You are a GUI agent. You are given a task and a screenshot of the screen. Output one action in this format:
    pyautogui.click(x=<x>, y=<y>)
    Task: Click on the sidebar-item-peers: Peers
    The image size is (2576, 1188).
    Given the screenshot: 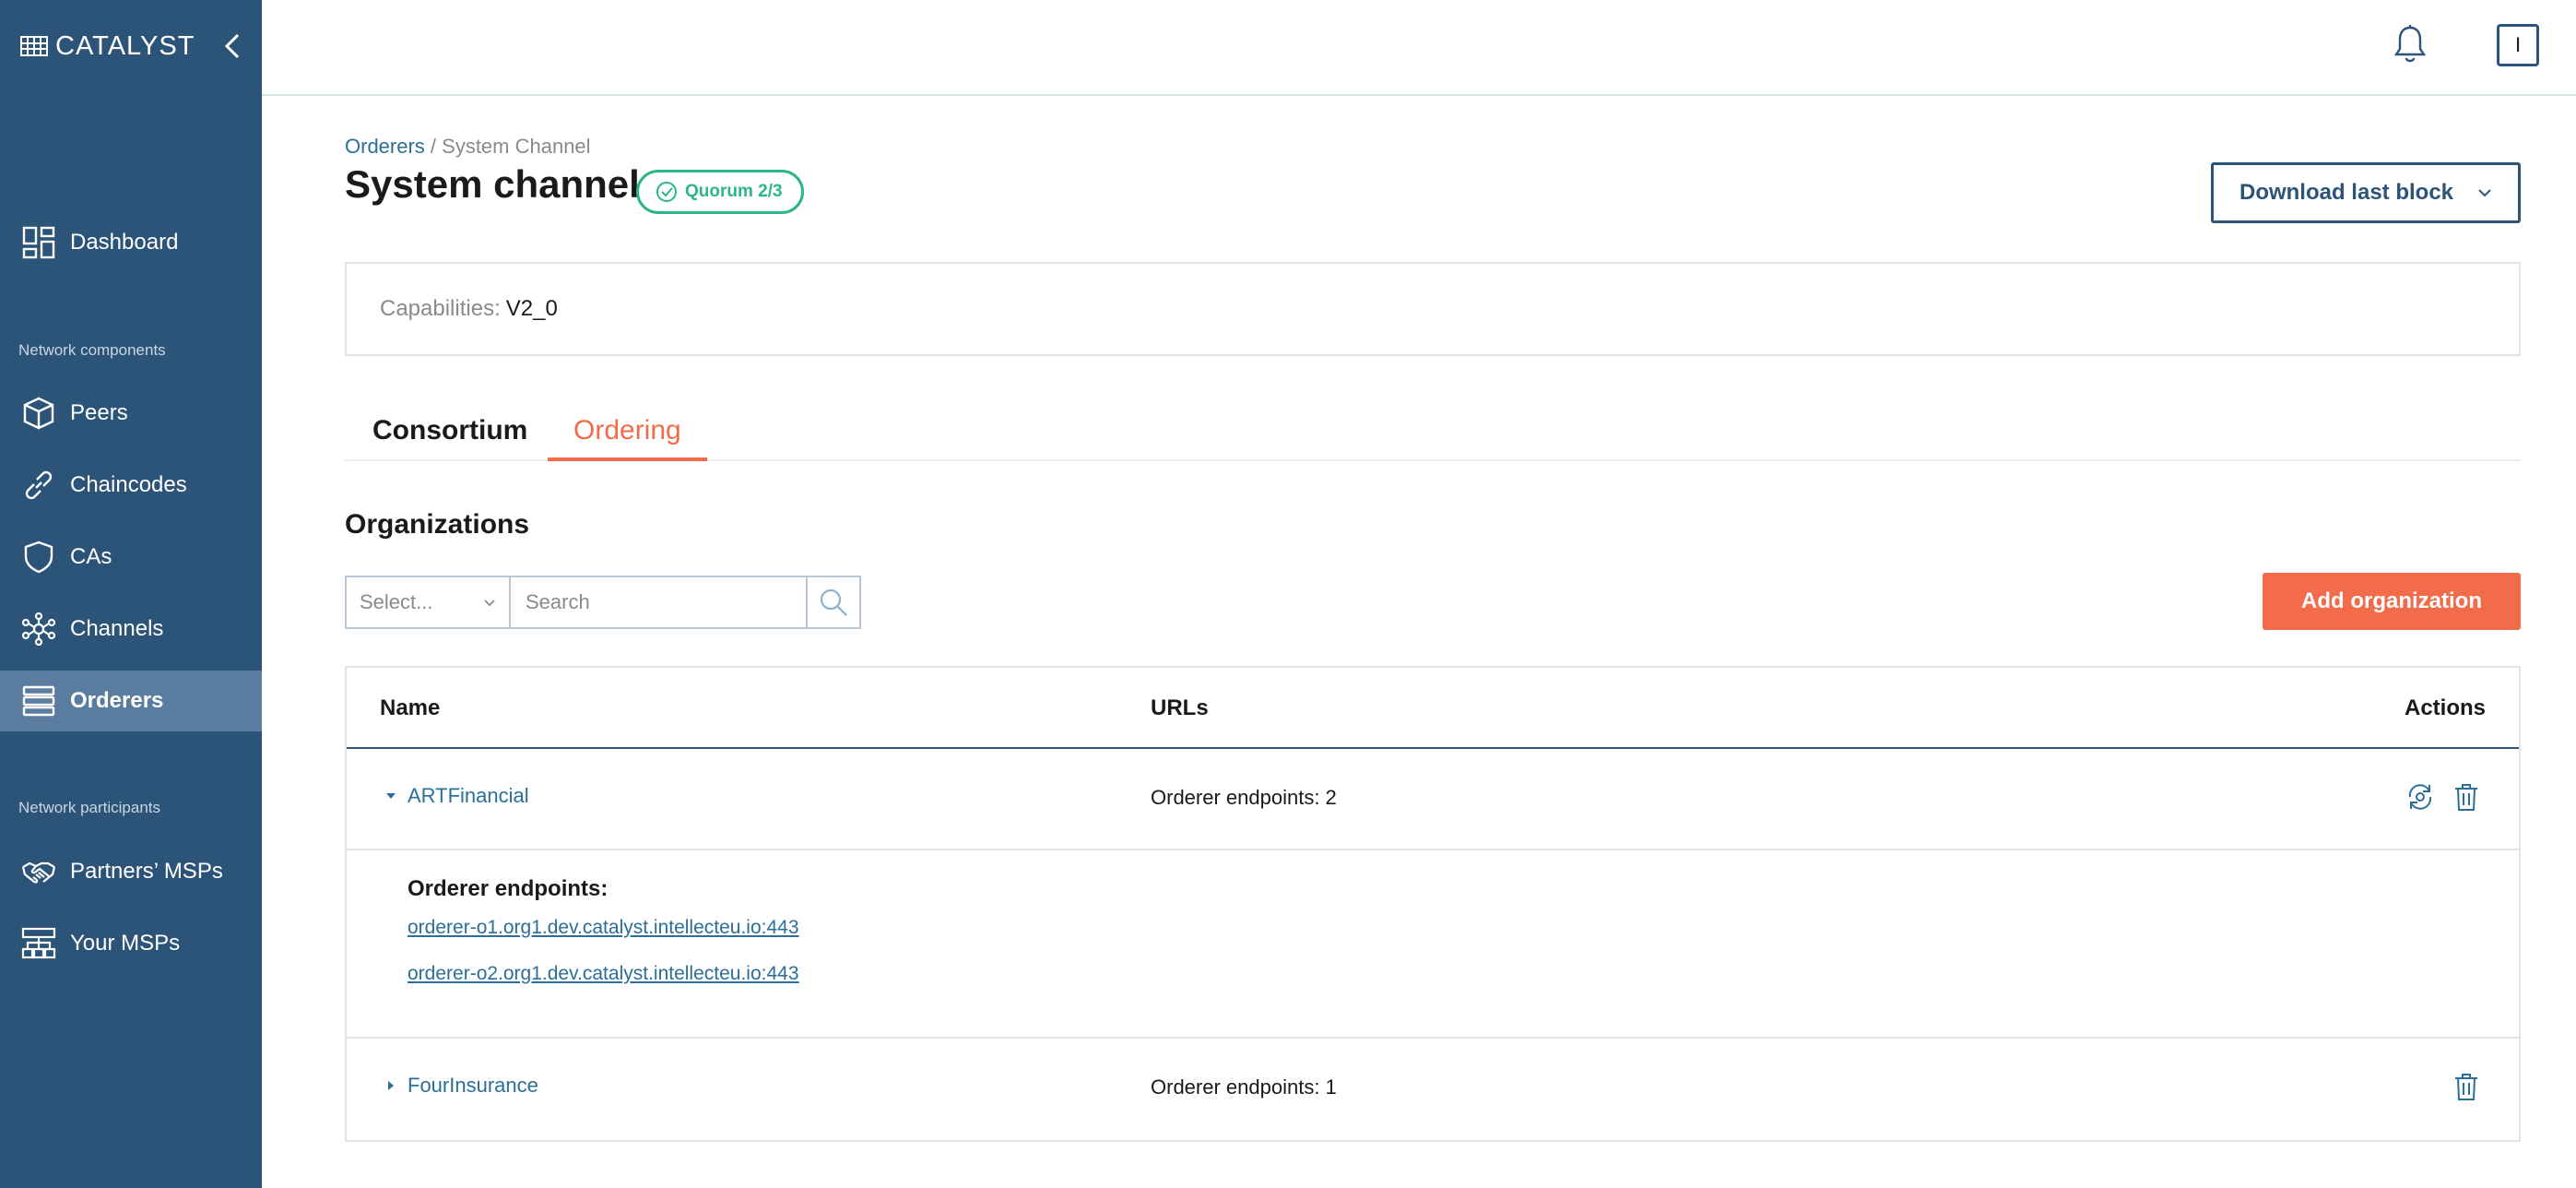 What is the action you would take?
    pyautogui.click(x=131, y=413)
    